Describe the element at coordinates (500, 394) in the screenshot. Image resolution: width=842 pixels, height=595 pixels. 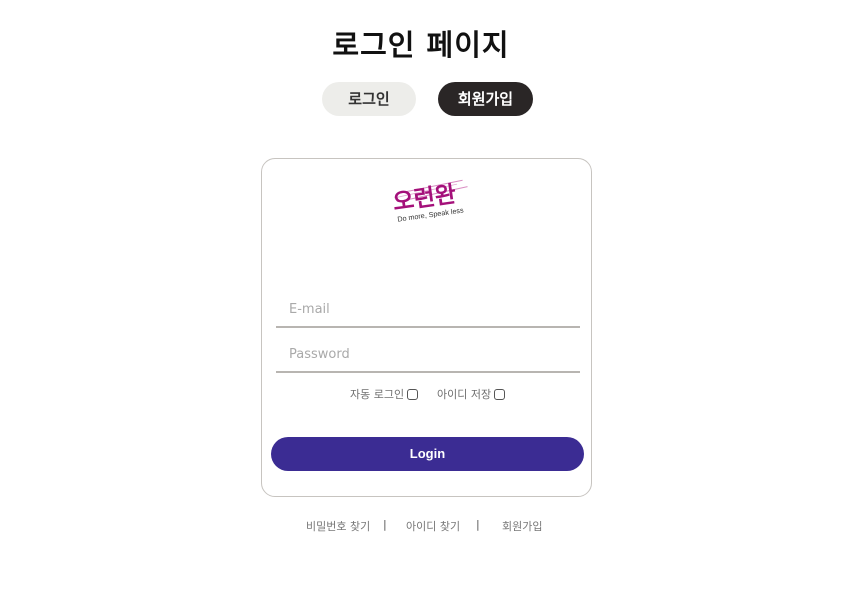
I see `save-id-checkbox` at that location.